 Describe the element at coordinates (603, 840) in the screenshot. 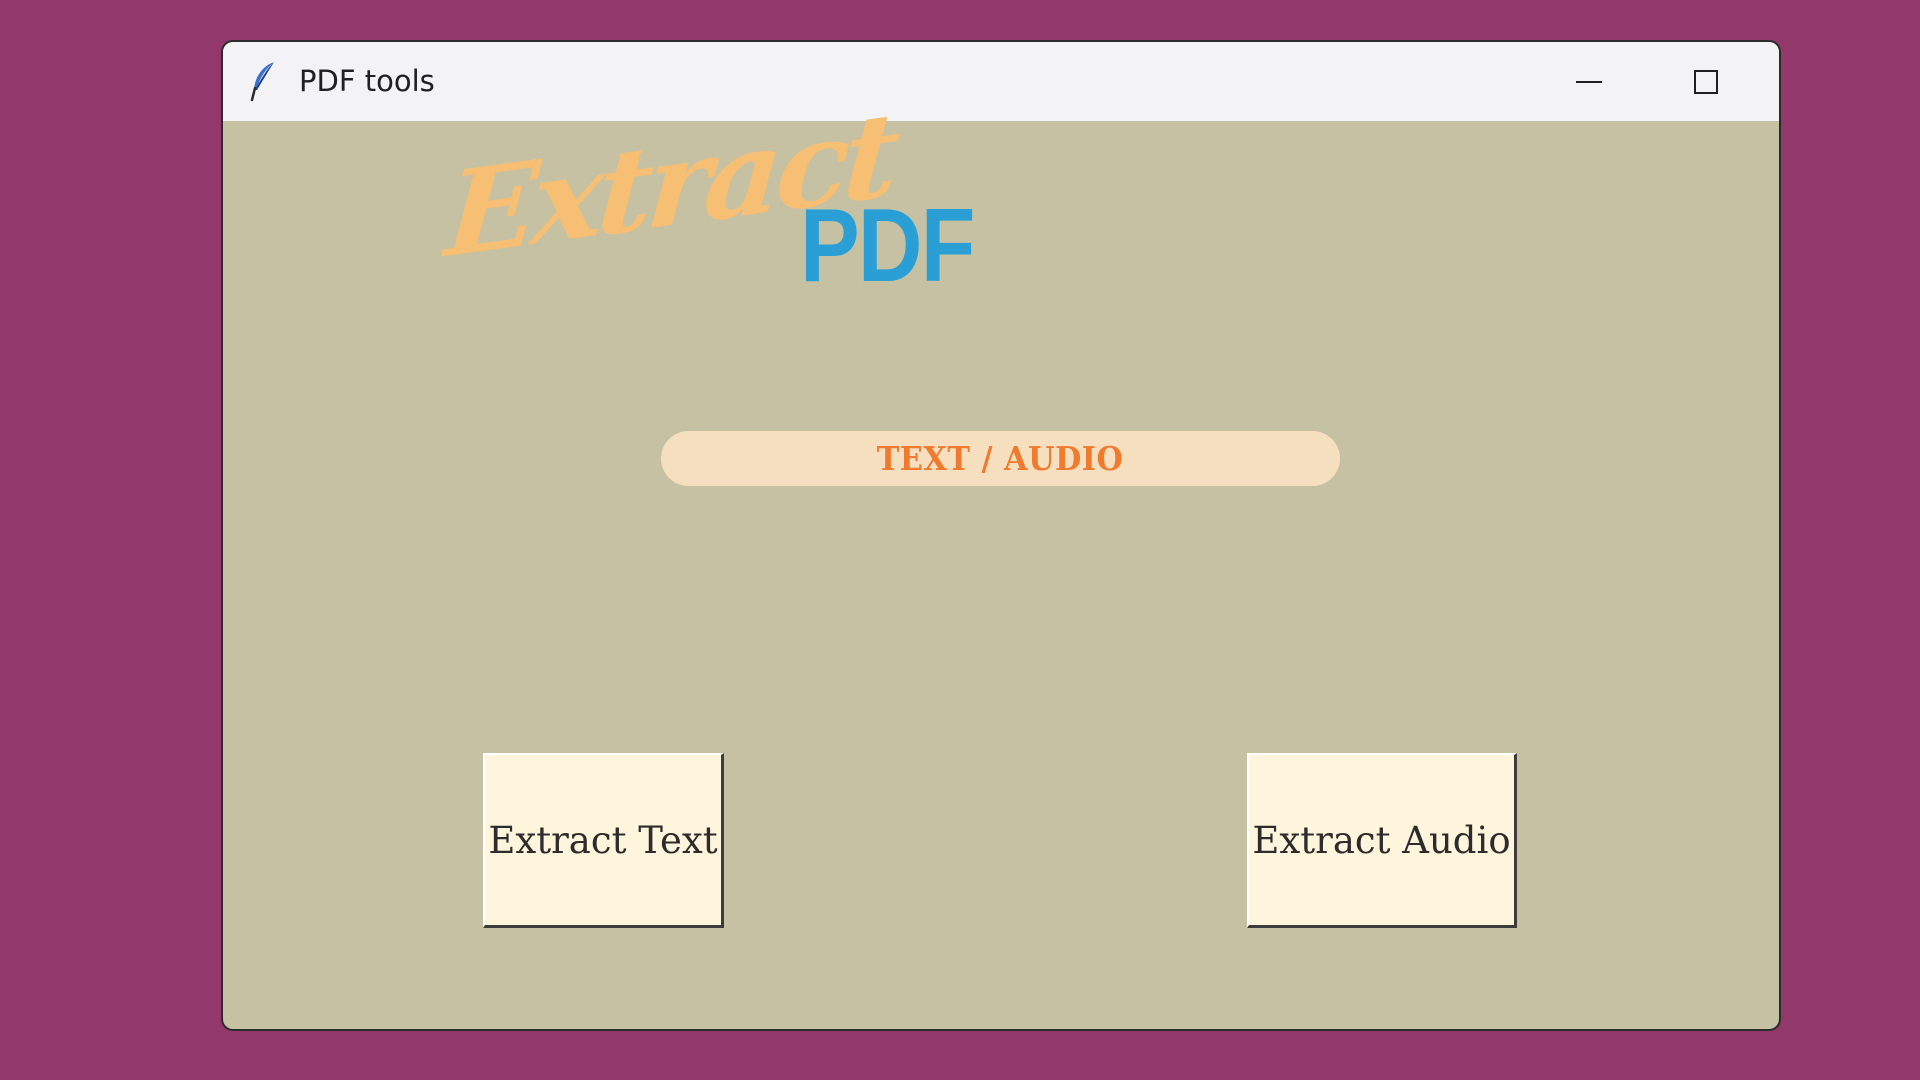

I see `extract-text-button: Extract Text` at that location.